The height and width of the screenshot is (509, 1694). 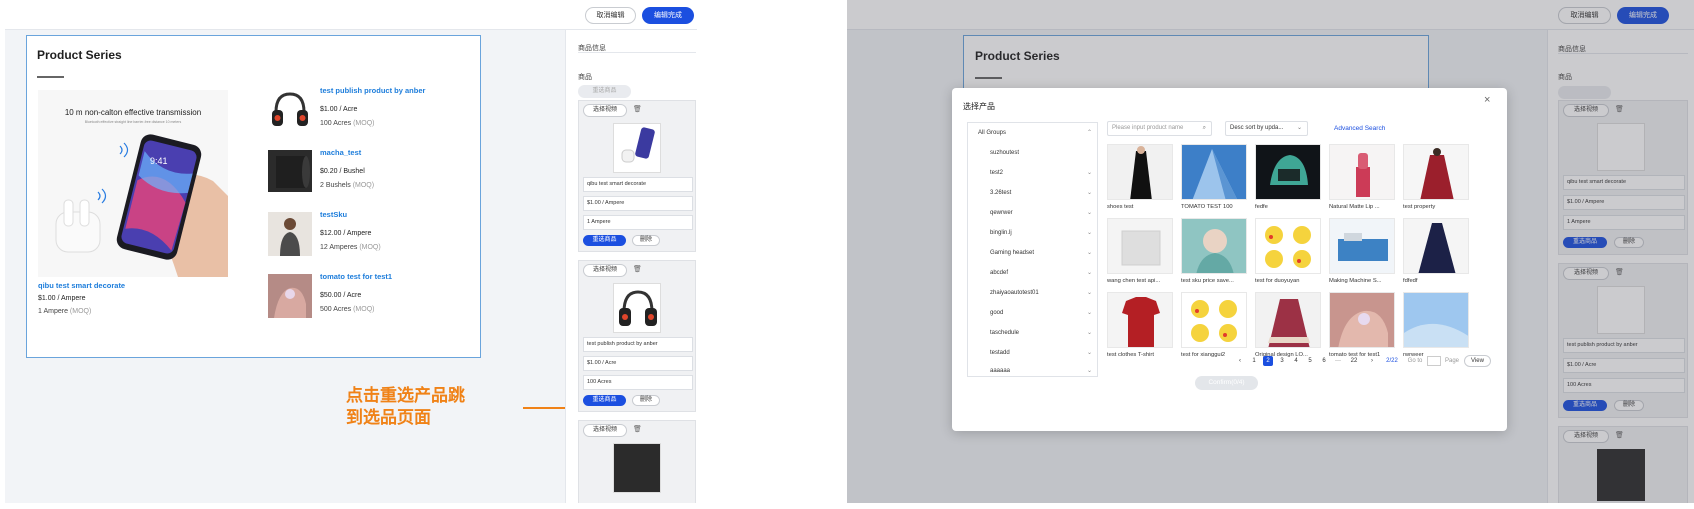 I want to click on group-label: All Groups, so click(x=992, y=133).